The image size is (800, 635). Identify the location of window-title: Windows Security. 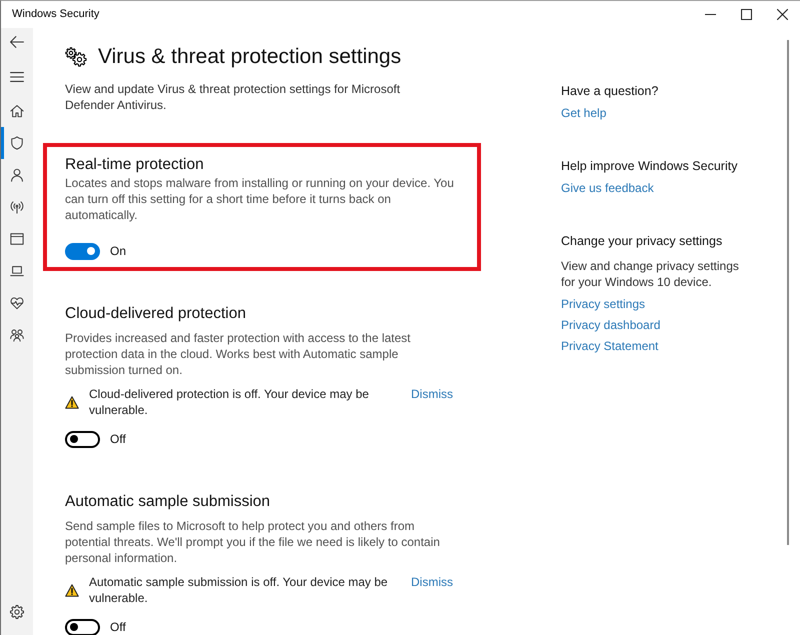
(56, 14).